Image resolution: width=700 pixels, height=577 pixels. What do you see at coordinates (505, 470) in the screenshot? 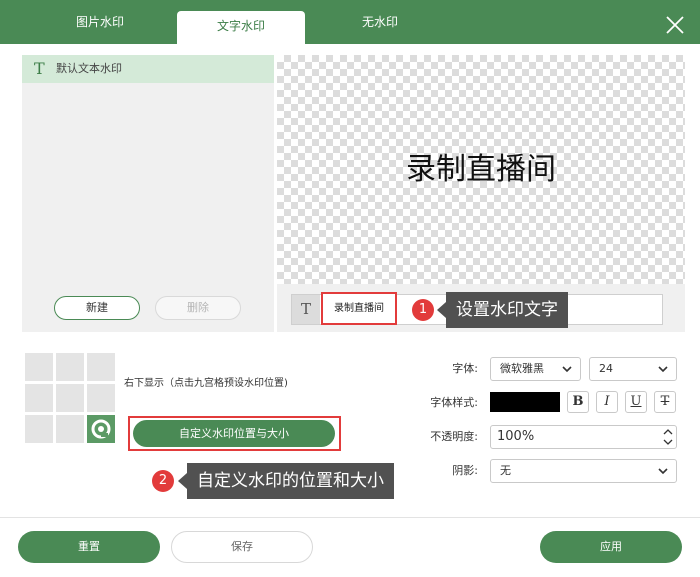
I see `shadow-value: 无` at bounding box center [505, 470].